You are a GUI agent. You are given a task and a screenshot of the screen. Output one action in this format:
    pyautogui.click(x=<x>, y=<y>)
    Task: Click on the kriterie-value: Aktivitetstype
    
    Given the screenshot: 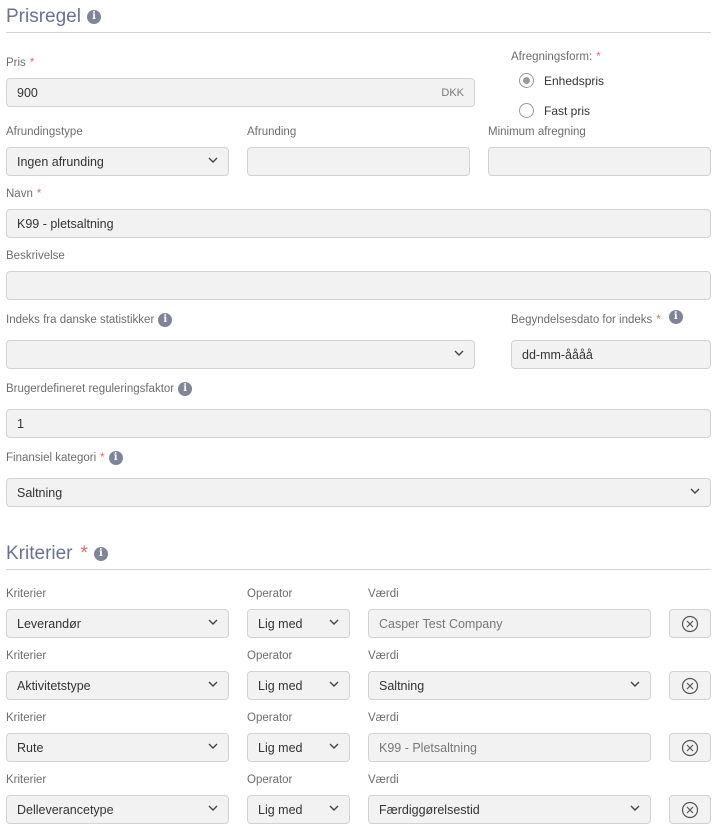 What is the action you would take?
    pyautogui.click(x=54, y=685)
    